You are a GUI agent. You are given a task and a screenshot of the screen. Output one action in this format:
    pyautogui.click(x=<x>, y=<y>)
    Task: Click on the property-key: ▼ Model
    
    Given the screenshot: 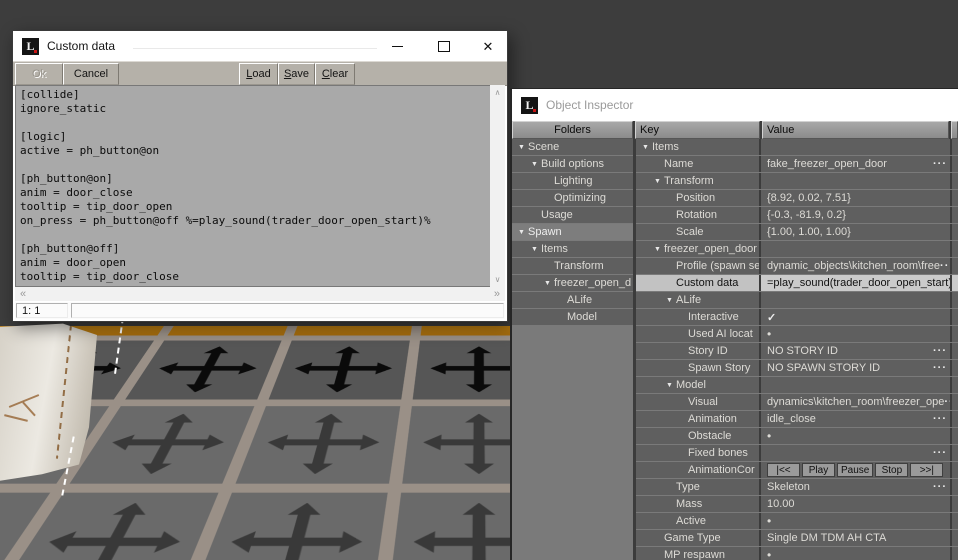 What is the action you would take?
    pyautogui.click(x=698, y=385)
    